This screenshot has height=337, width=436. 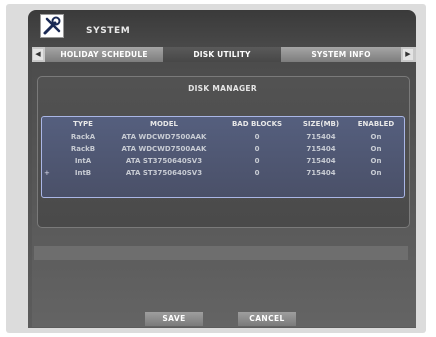 I want to click on tab-scroll-right-icon: ▶, so click(x=408, y=54).